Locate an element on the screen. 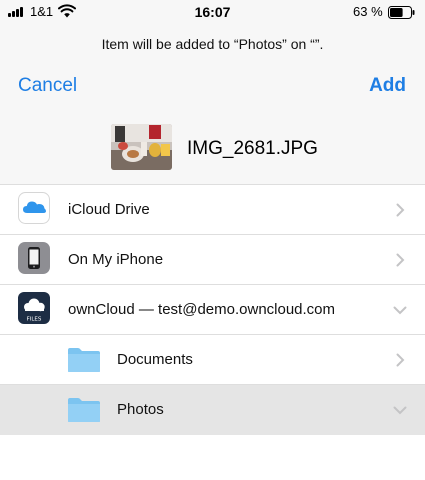 The image size is (425, 480). owncloud-icon-caption: FILES is located at coordinates (34, 320).